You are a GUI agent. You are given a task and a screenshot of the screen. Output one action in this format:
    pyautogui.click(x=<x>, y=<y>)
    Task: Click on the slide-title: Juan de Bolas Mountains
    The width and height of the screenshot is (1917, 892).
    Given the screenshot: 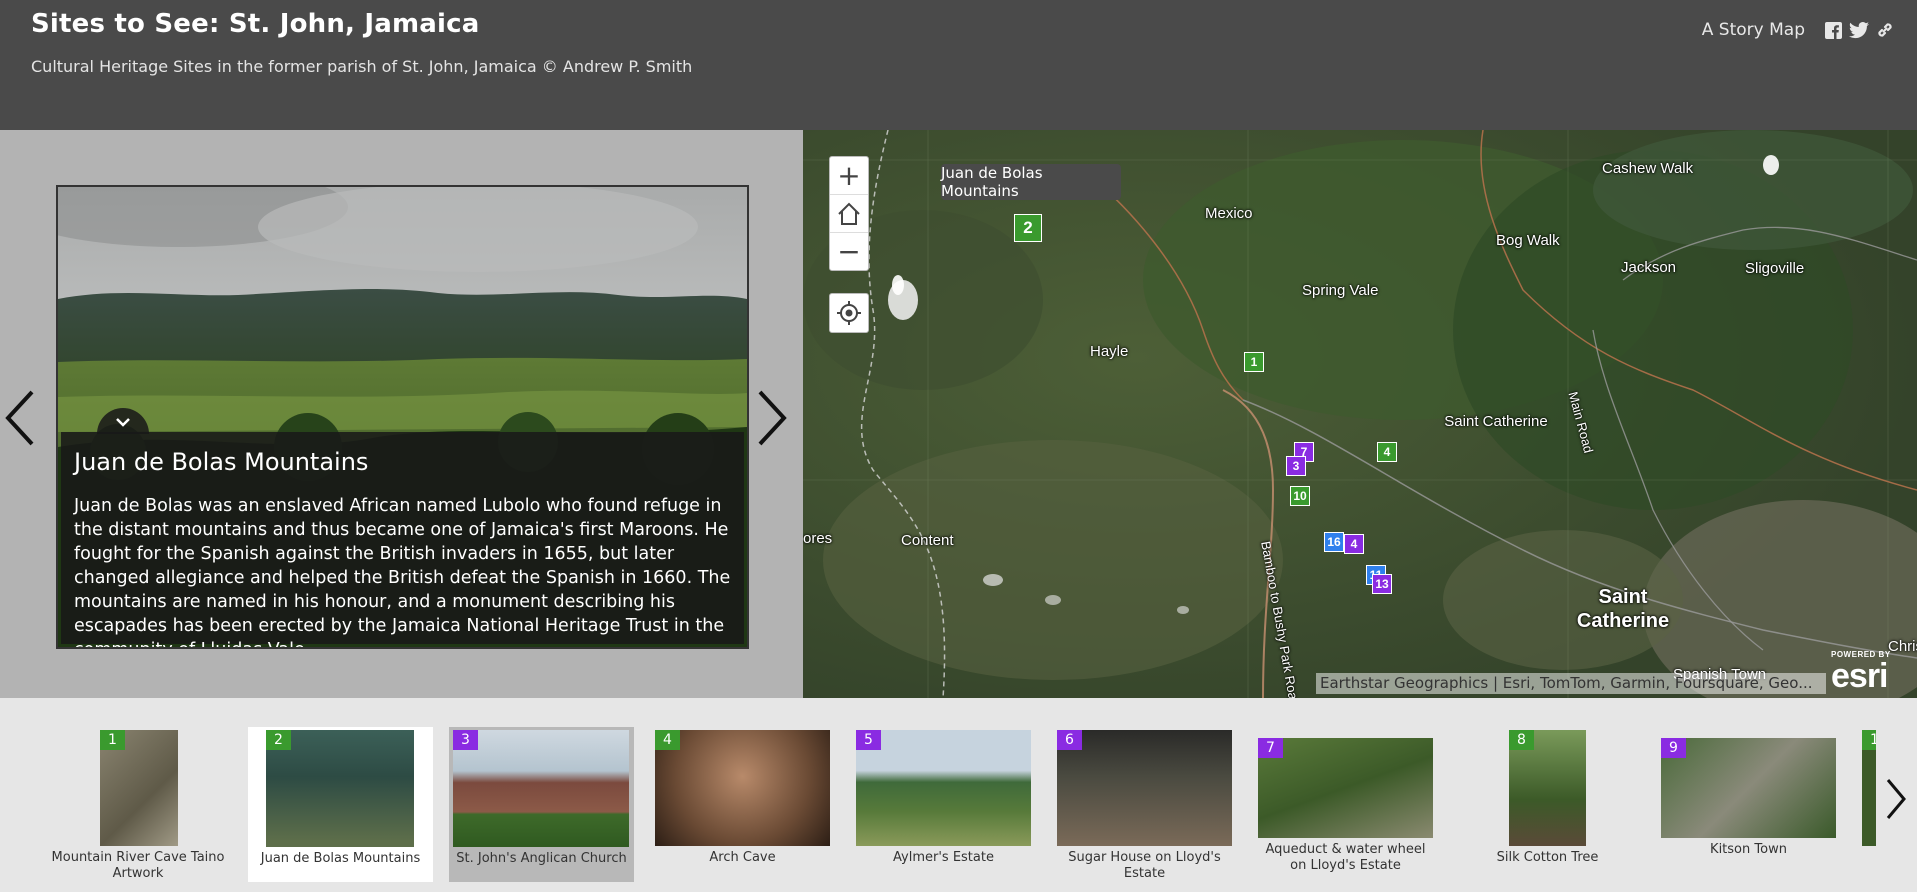 What is the action you would take?
    pyautogui.click(x=221, y=462)
    